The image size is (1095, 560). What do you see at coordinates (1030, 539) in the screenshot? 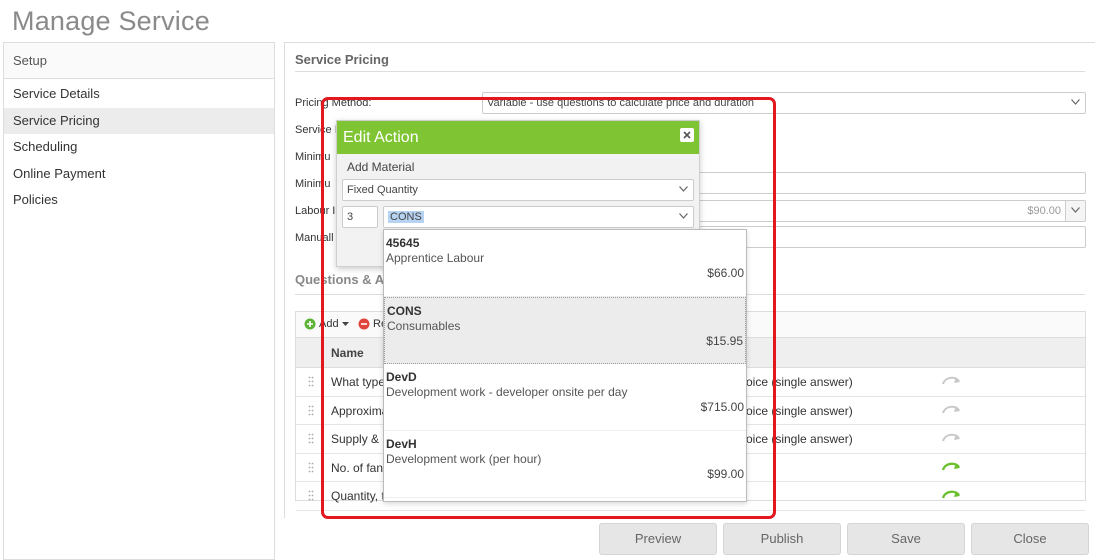
I see `close-button: Close` at bounding box center [1030, 539].